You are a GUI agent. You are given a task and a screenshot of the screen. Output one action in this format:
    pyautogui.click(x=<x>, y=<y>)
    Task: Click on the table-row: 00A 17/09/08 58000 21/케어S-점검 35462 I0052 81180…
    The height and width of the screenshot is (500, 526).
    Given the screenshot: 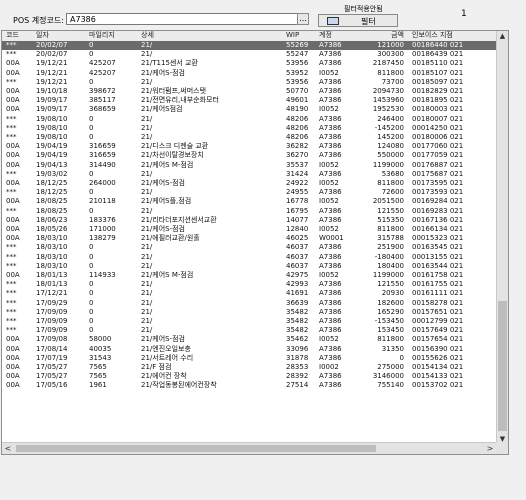 What is the action you would take?
    pyautogui.click(x=249, y=339)
    